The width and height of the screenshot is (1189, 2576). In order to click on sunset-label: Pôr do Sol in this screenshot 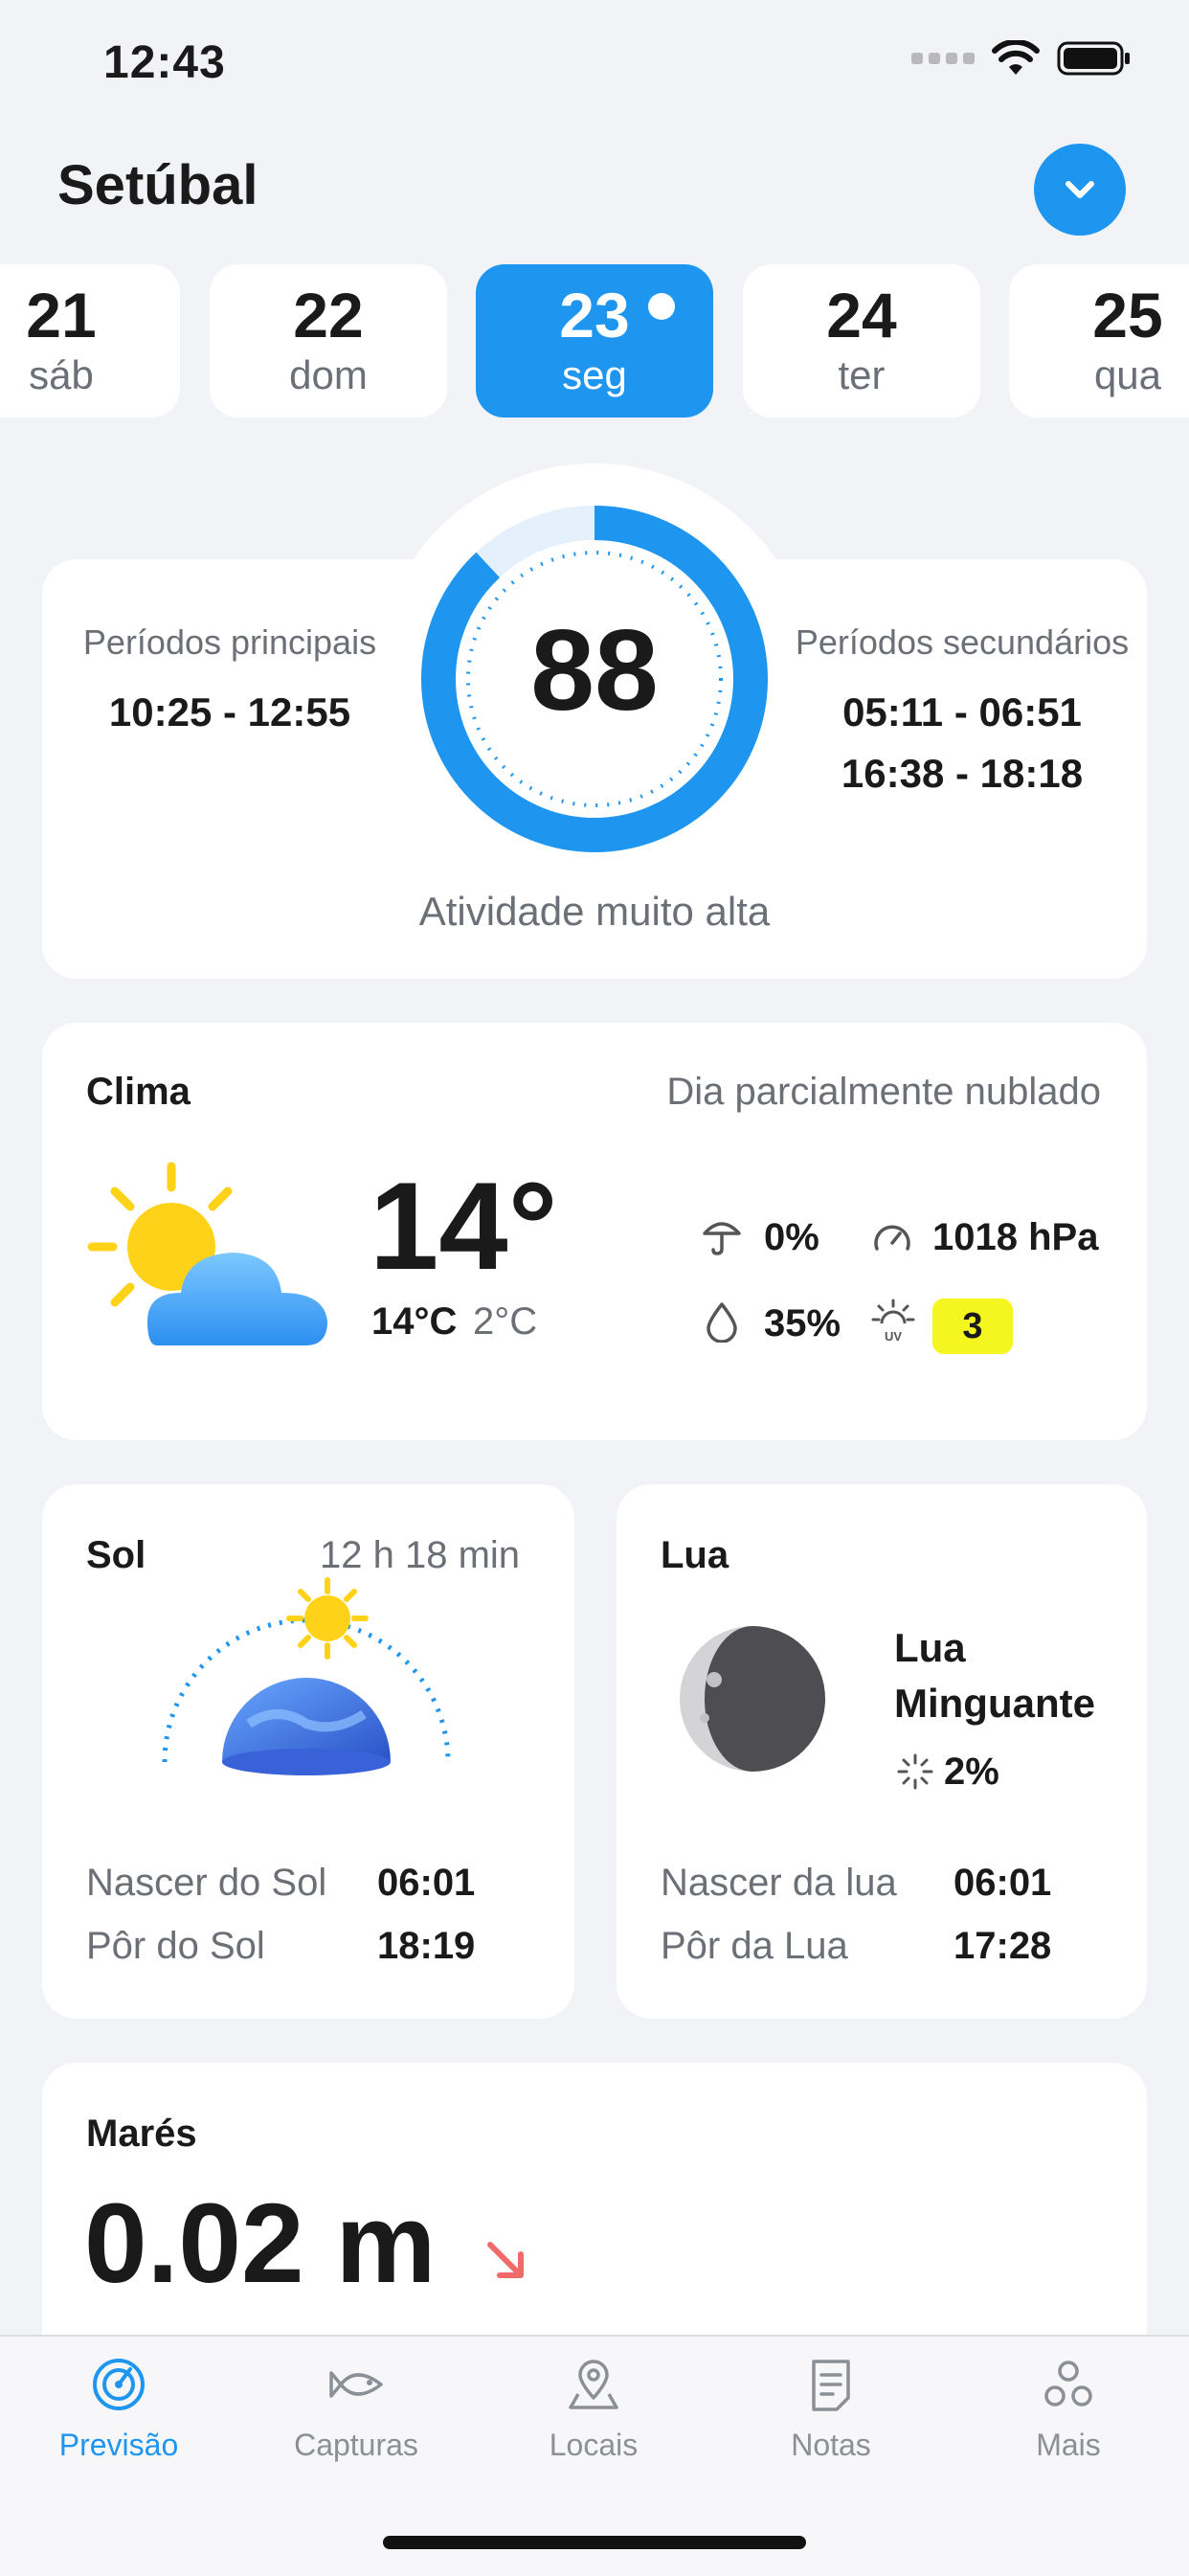, I will do `click(175, 1946)`.